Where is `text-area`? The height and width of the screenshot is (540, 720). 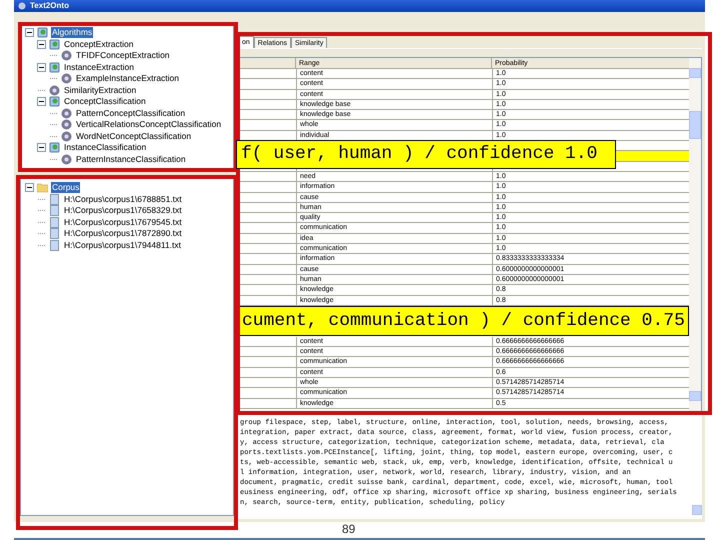 text-area is located at coordinates (470, 467).